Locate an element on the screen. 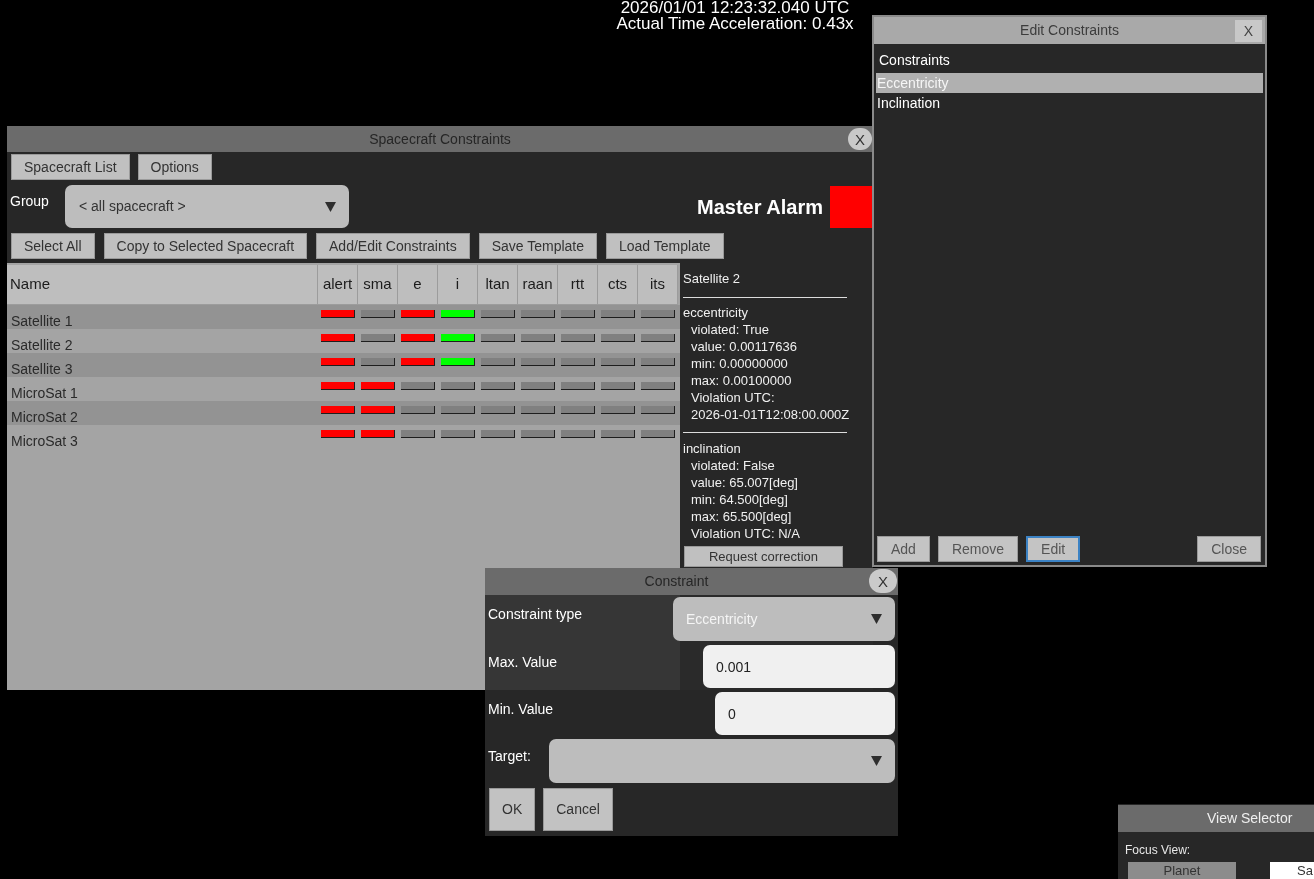 The height and width of the screenshot is (879, 1314). action-button: Select All is located at coordinates (53, 246).